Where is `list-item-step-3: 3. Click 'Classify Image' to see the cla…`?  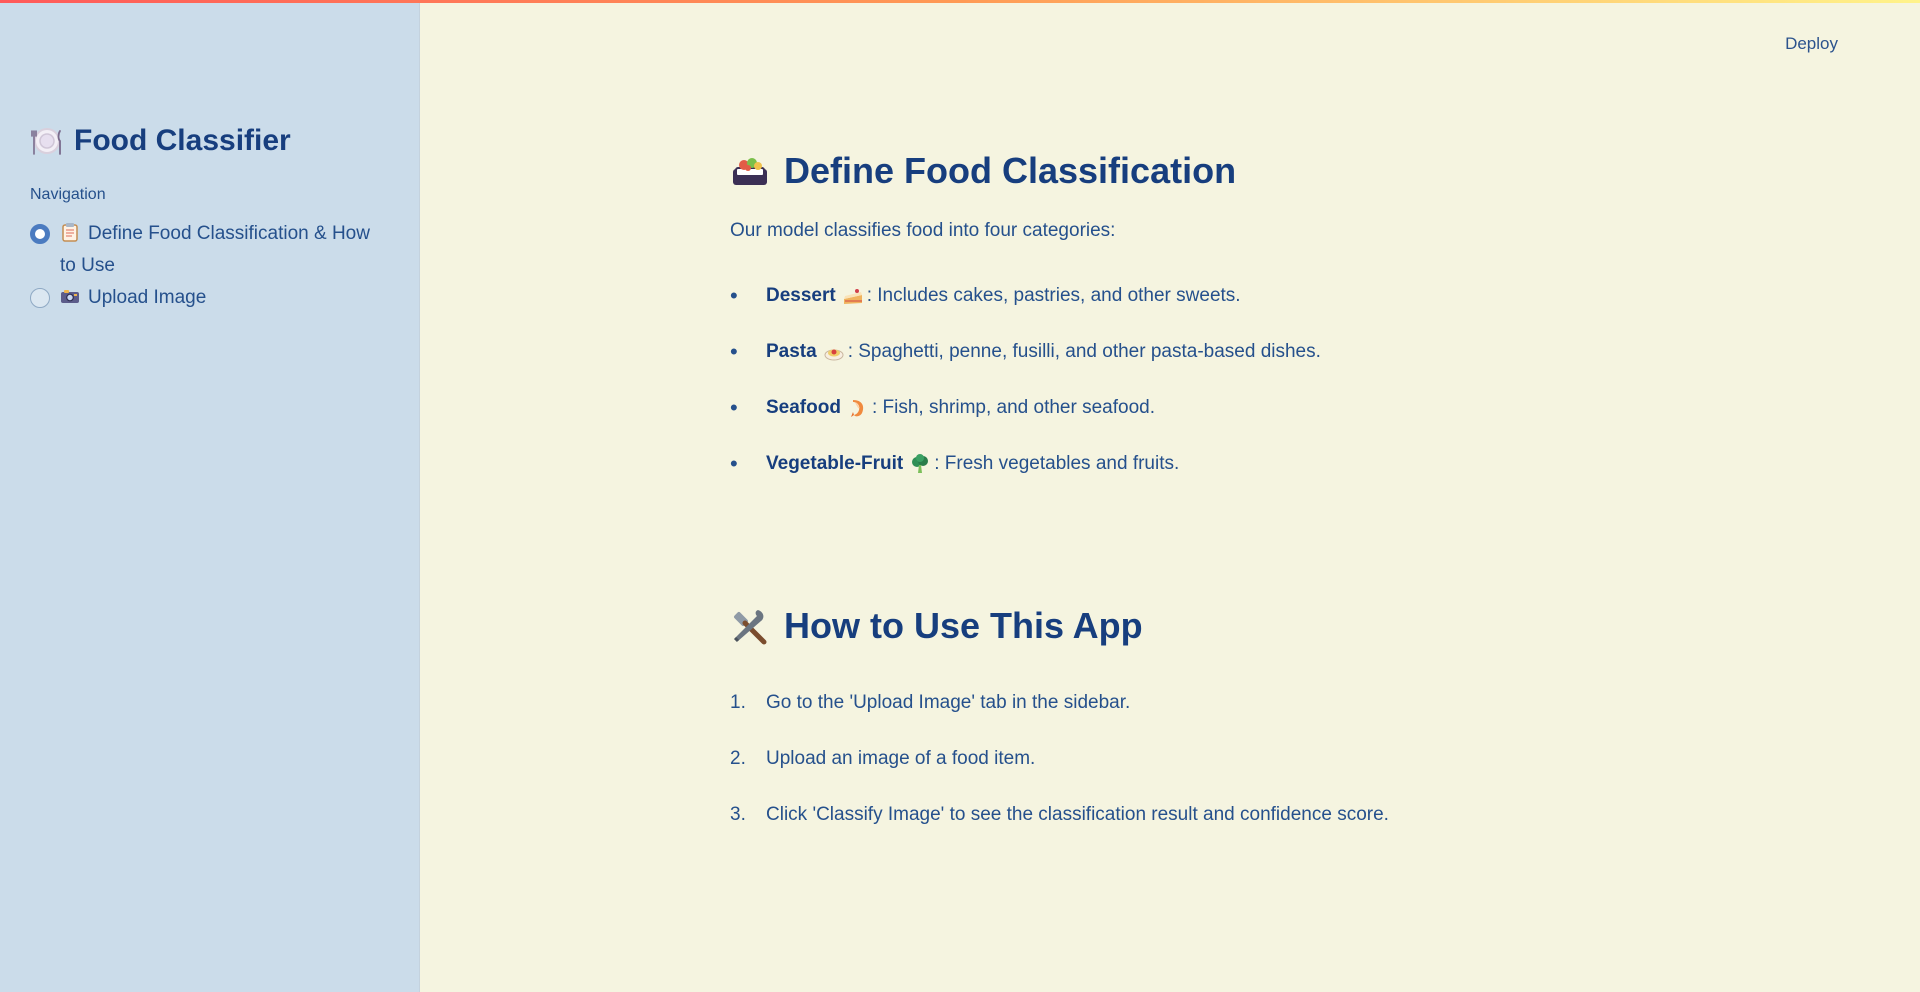 list-item-step-3: 3. Click 'Classify Image' to see the cla… is located at coordinates (1180, 815).